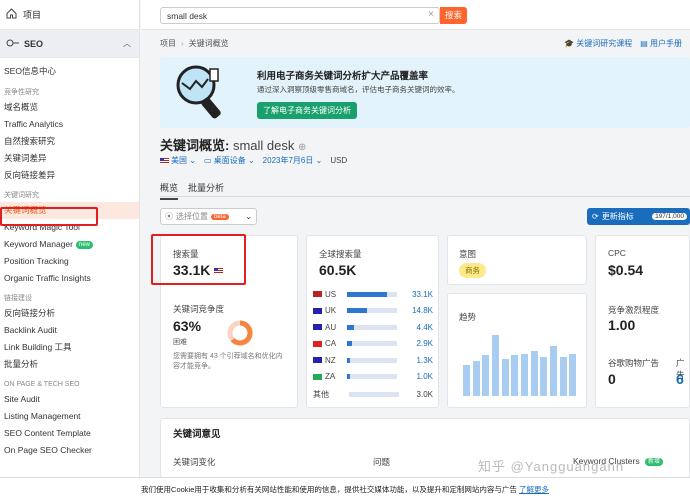  Describe the element at coordinates (69, 124) in the screenshot. I see `sidebar-item: Traffic Analytics` at that location.